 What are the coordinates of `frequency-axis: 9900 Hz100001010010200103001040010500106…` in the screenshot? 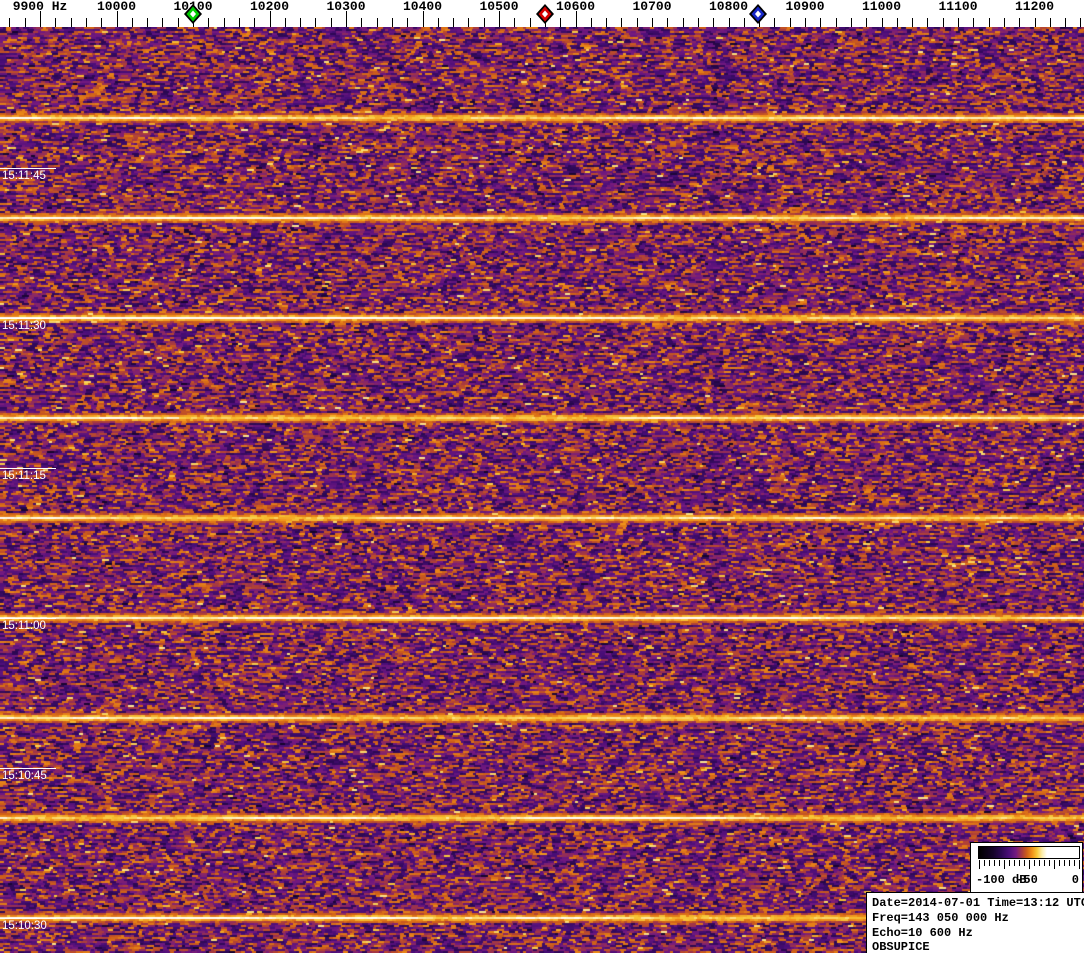 It's located at (542, 13).